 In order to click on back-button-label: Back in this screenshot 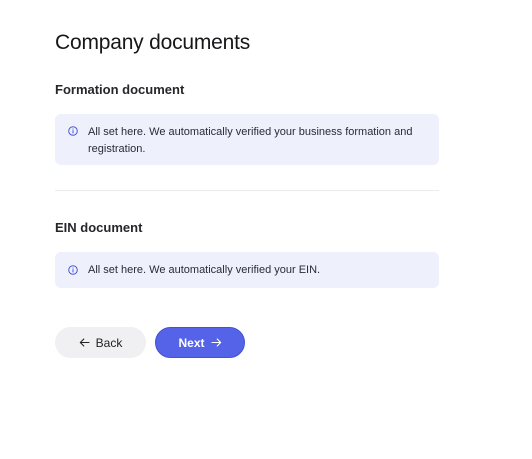, I will do `click(109, 342)`.